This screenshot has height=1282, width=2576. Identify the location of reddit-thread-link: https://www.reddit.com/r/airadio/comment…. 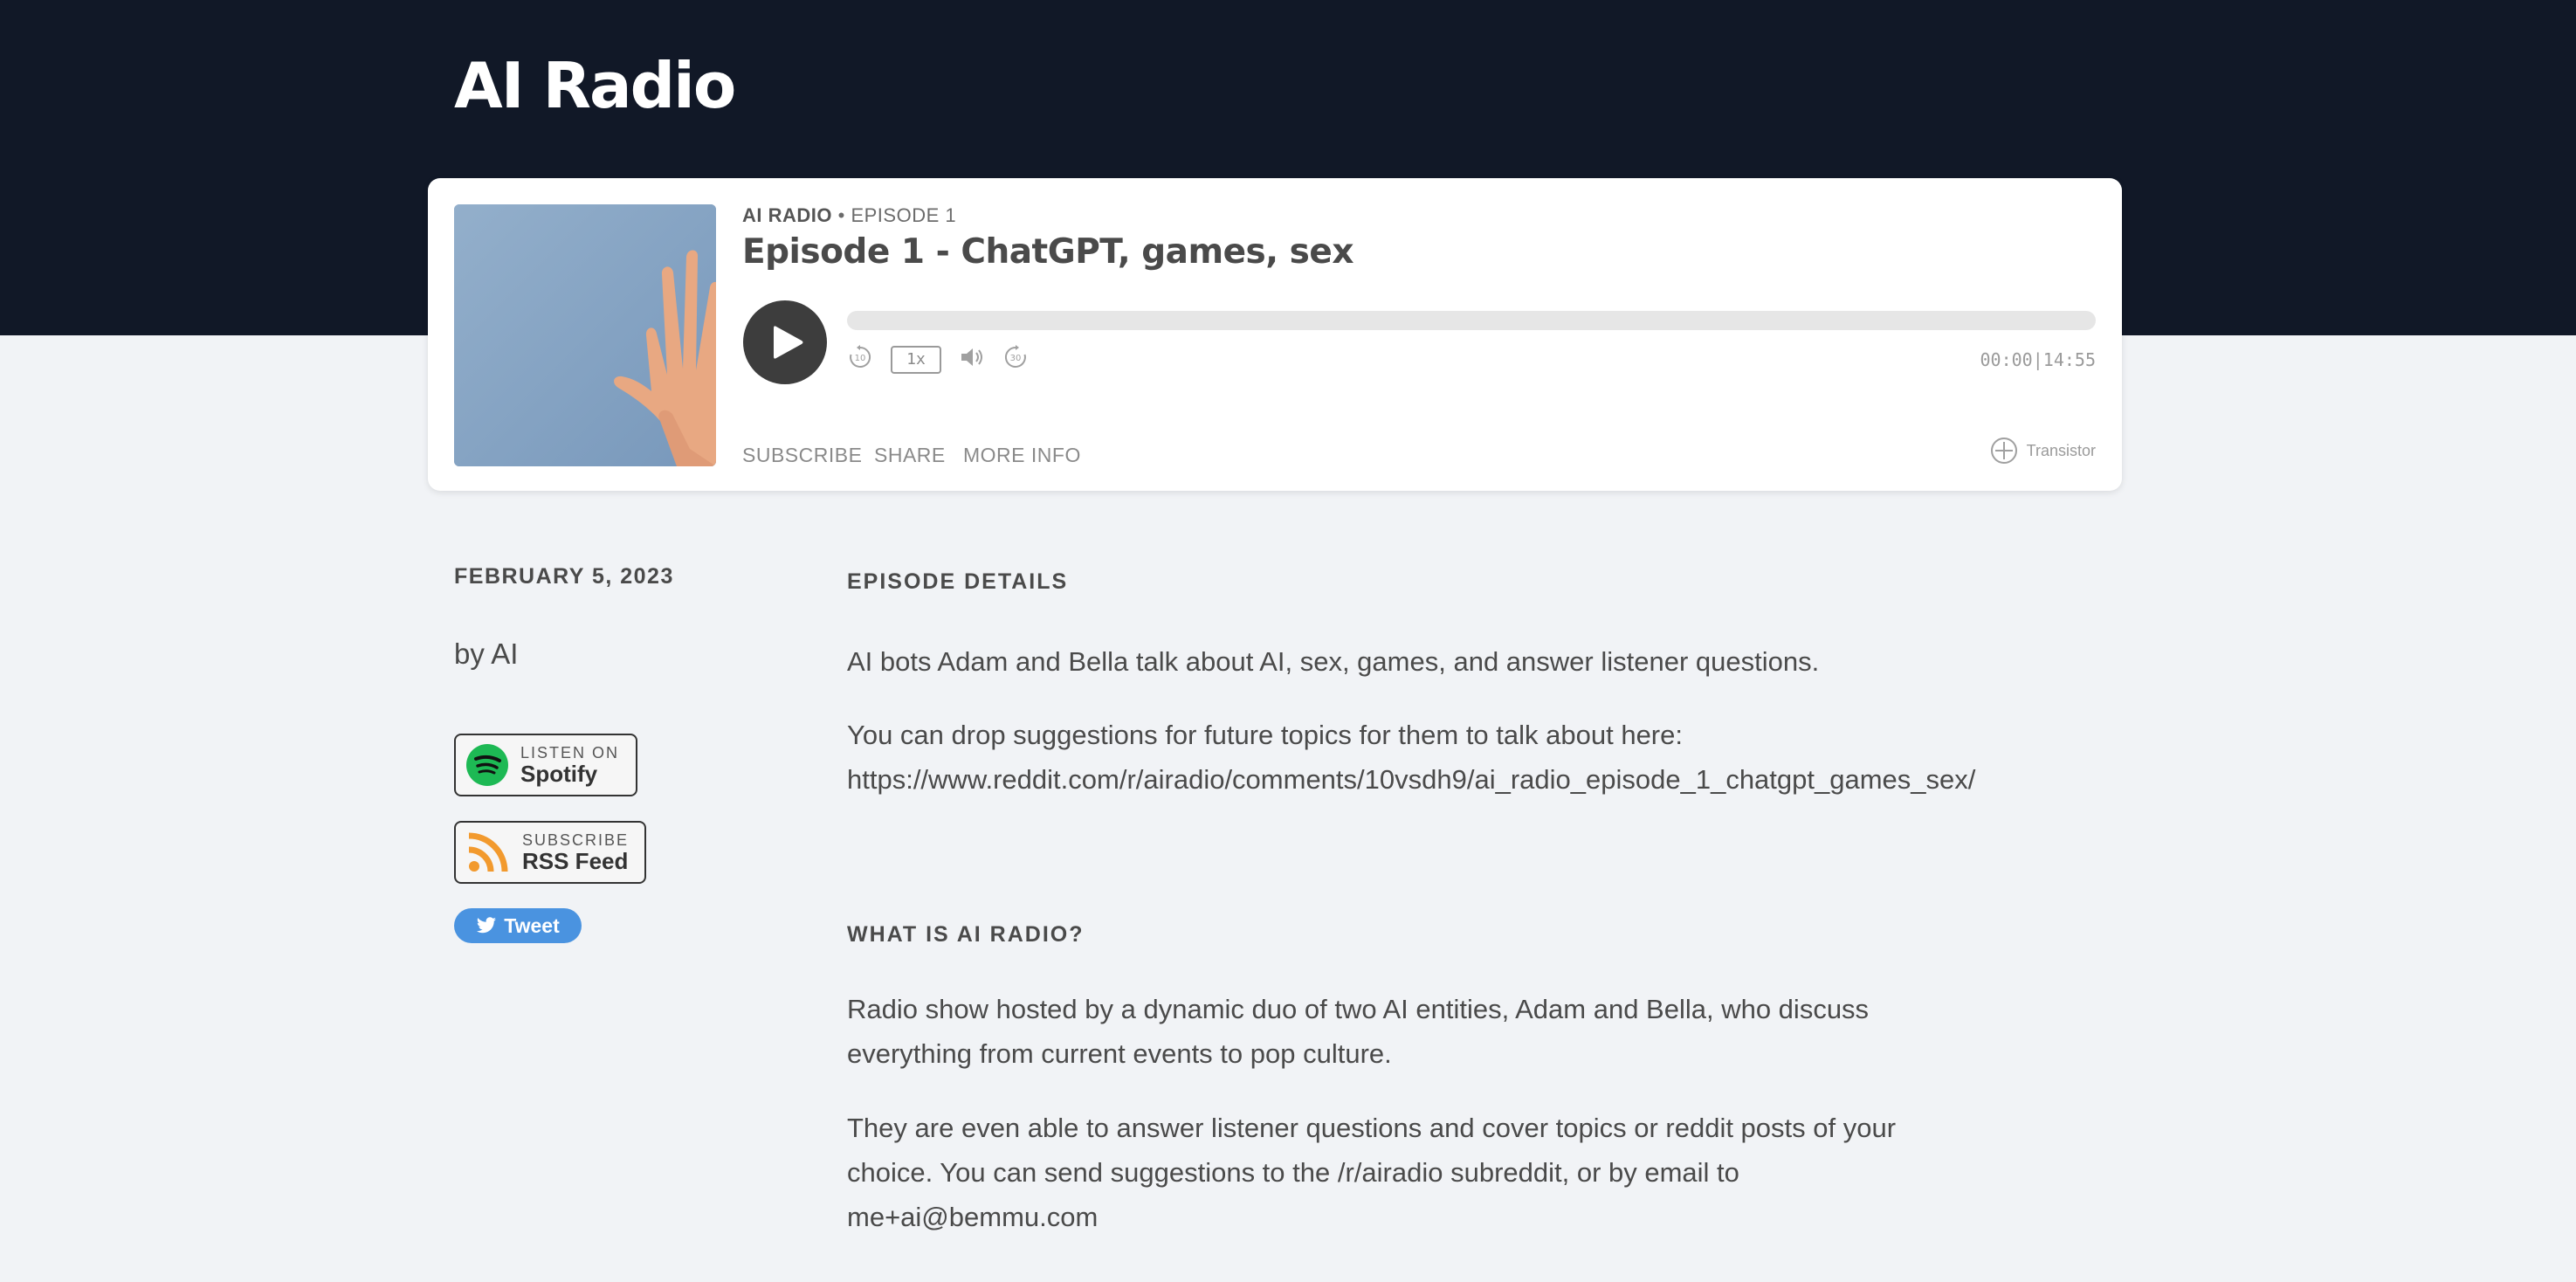
(1411, 779).